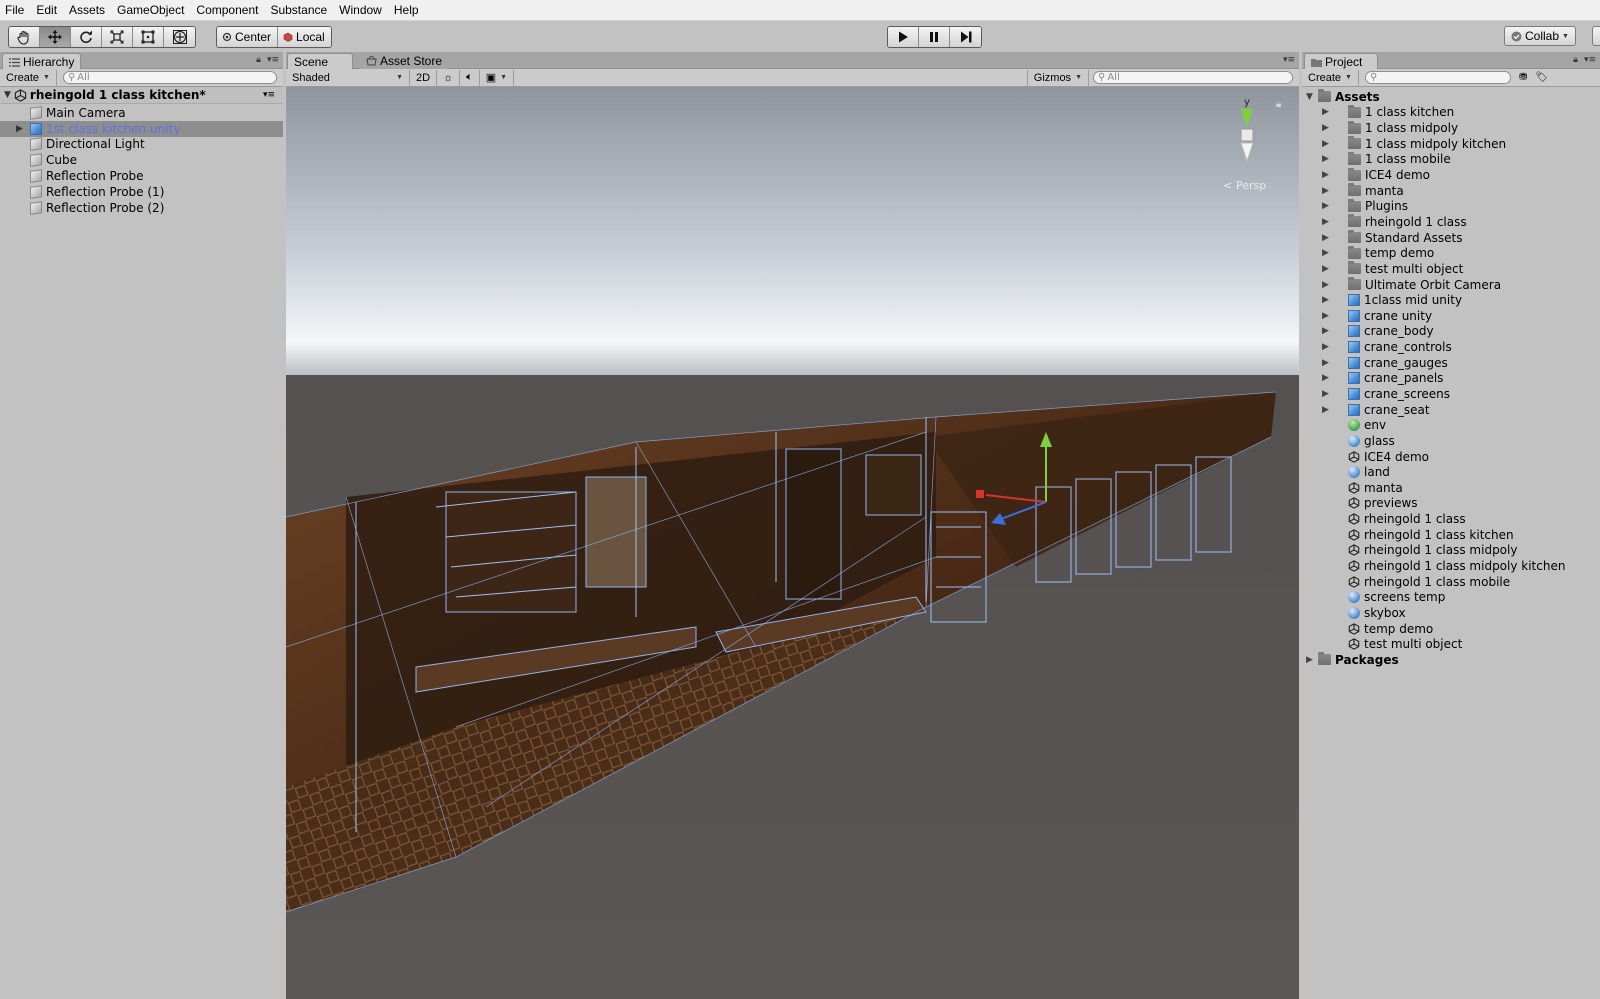 This screenshot has width=1600, height=999. What do you see at coordinates (470, 77) in the screenshot?
I see `audio-toggle: 🔈︎` at bounding box center [470, 77].